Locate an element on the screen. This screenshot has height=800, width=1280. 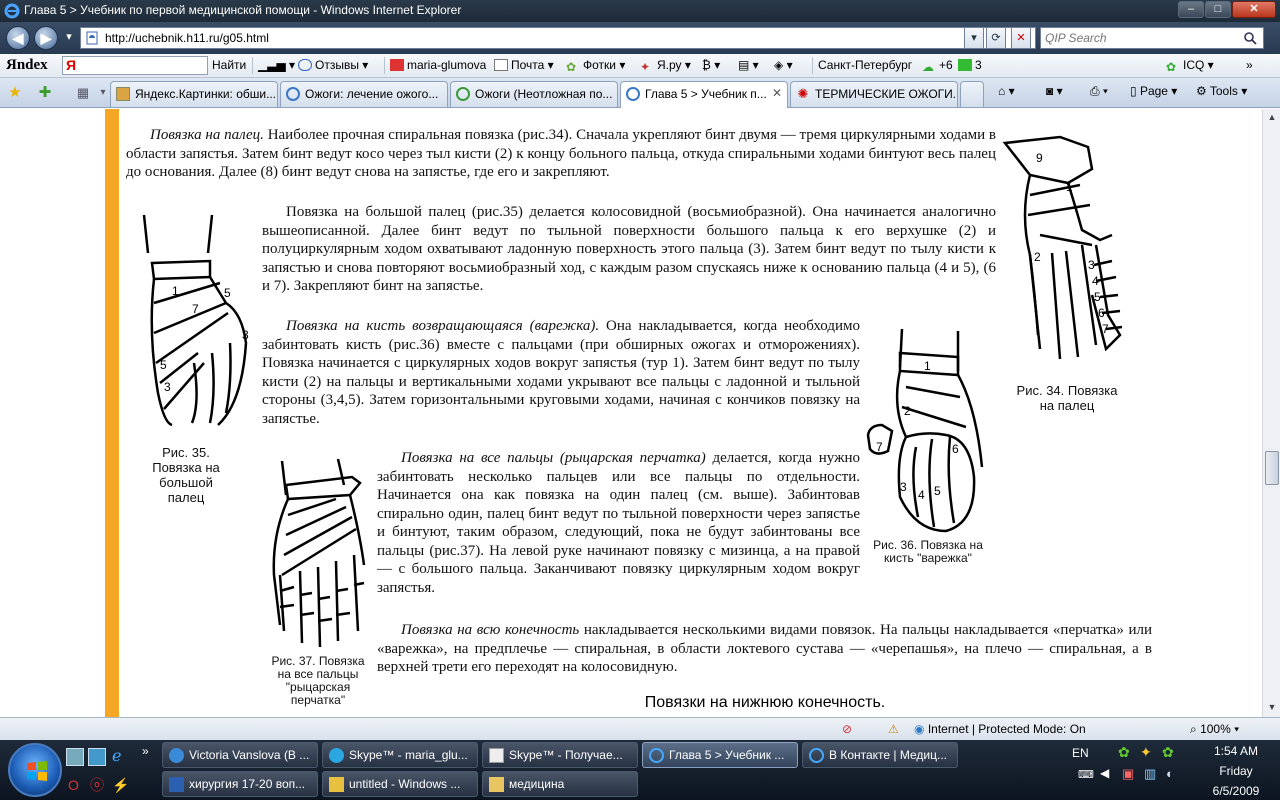
tools-menu-label: Tools is located at coordinates (1223, 91).